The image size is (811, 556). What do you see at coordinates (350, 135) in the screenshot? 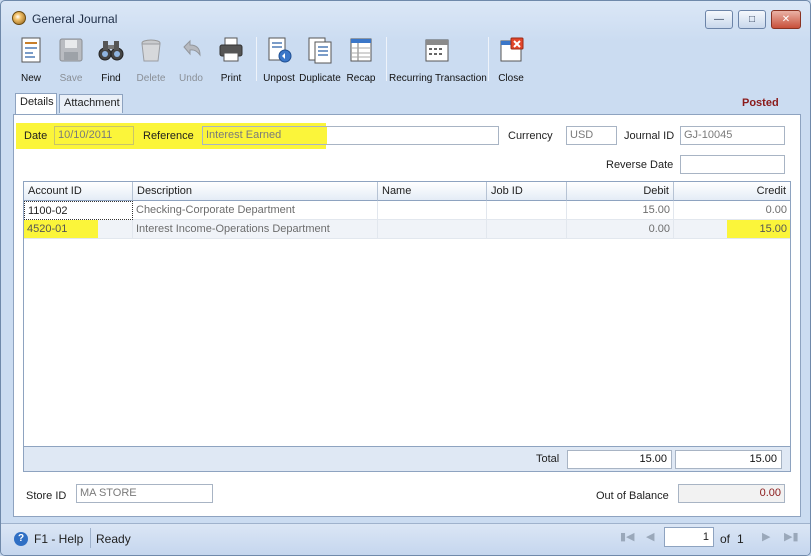
I see `reference-field: Interest Earned` at bounding box center [350, 135].